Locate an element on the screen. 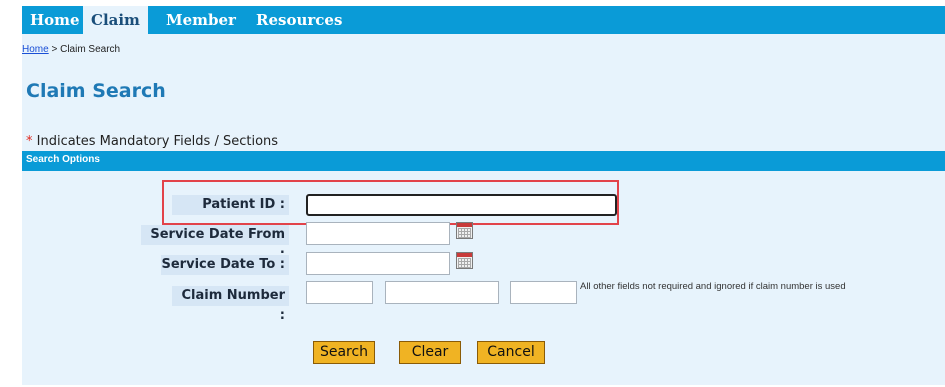  cancel-button: Cancel is located at coordinates (511, 352).